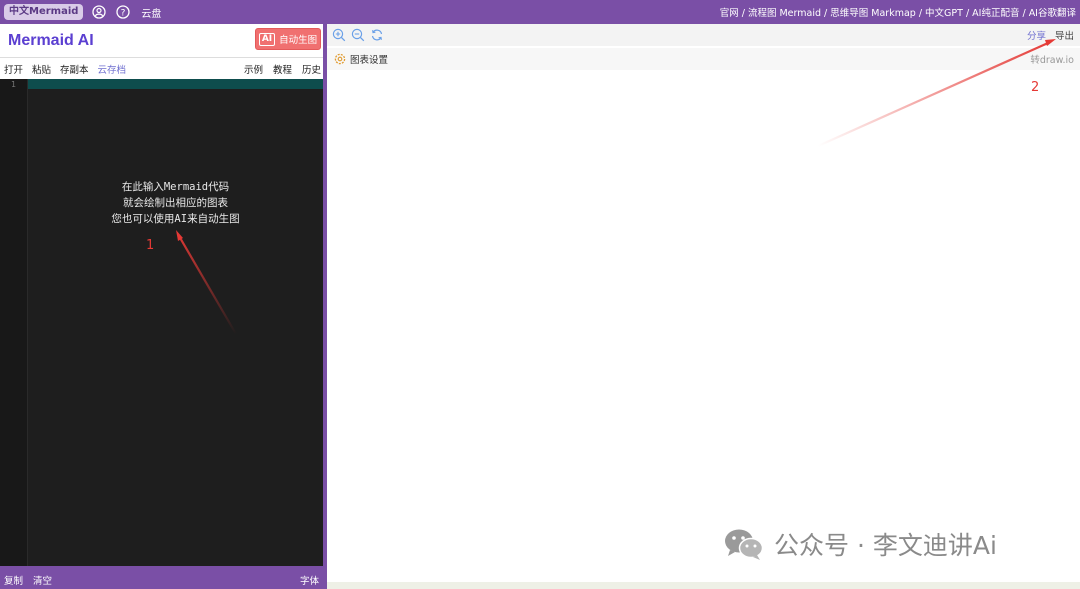 The image size is (1080, 589). What do you see at coordinates (112, 69) in the screenshot?
I see `cloud-save-button: 云存档` at bounding box center [112, 69].